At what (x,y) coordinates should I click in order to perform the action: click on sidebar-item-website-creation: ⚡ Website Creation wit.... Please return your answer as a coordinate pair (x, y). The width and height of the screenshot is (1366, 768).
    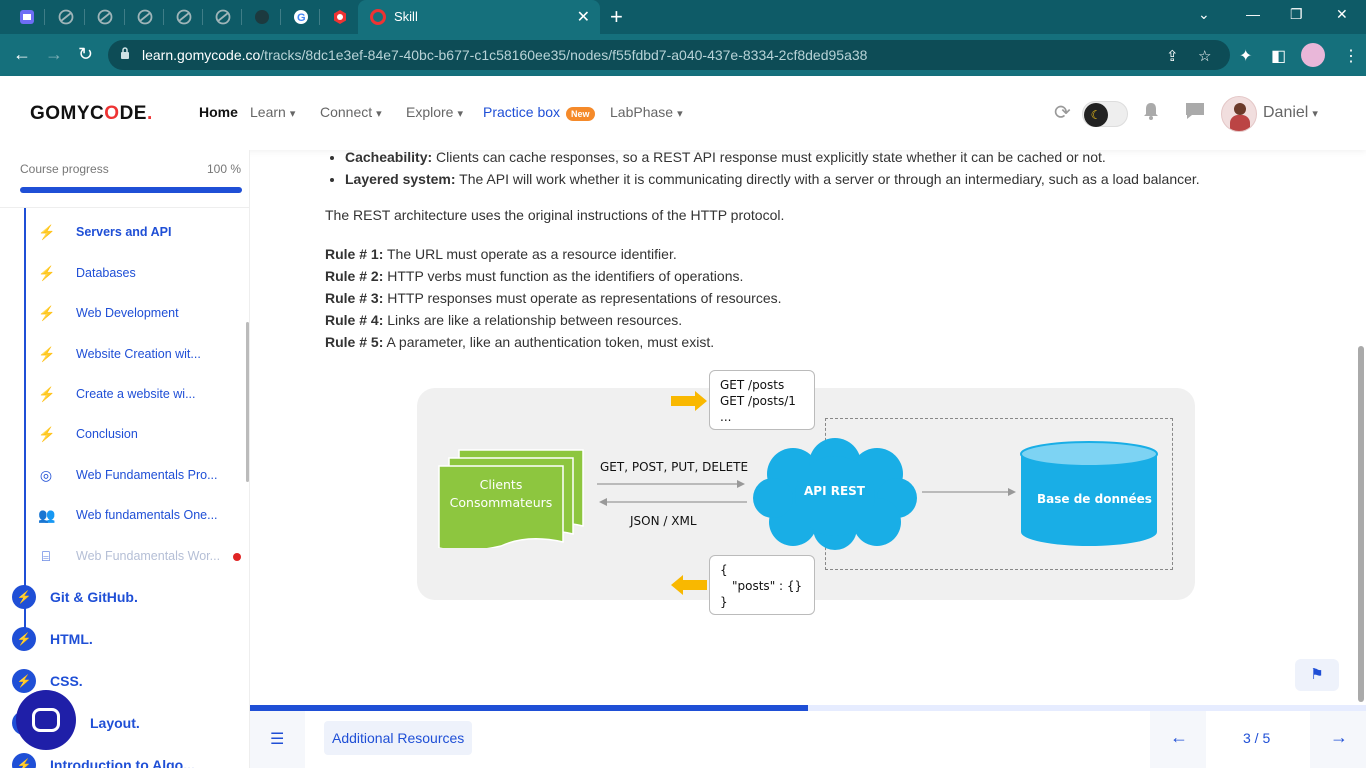
    Looking at the image, I should click on (119, 354).